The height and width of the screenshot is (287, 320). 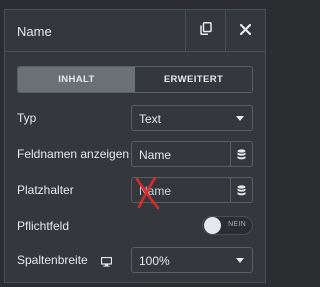 What do you see at coordinates (52, 260) in the screenshot?
I see `spaltenbreite-label: Spaltenbreite` at bounding box center [52, 260].